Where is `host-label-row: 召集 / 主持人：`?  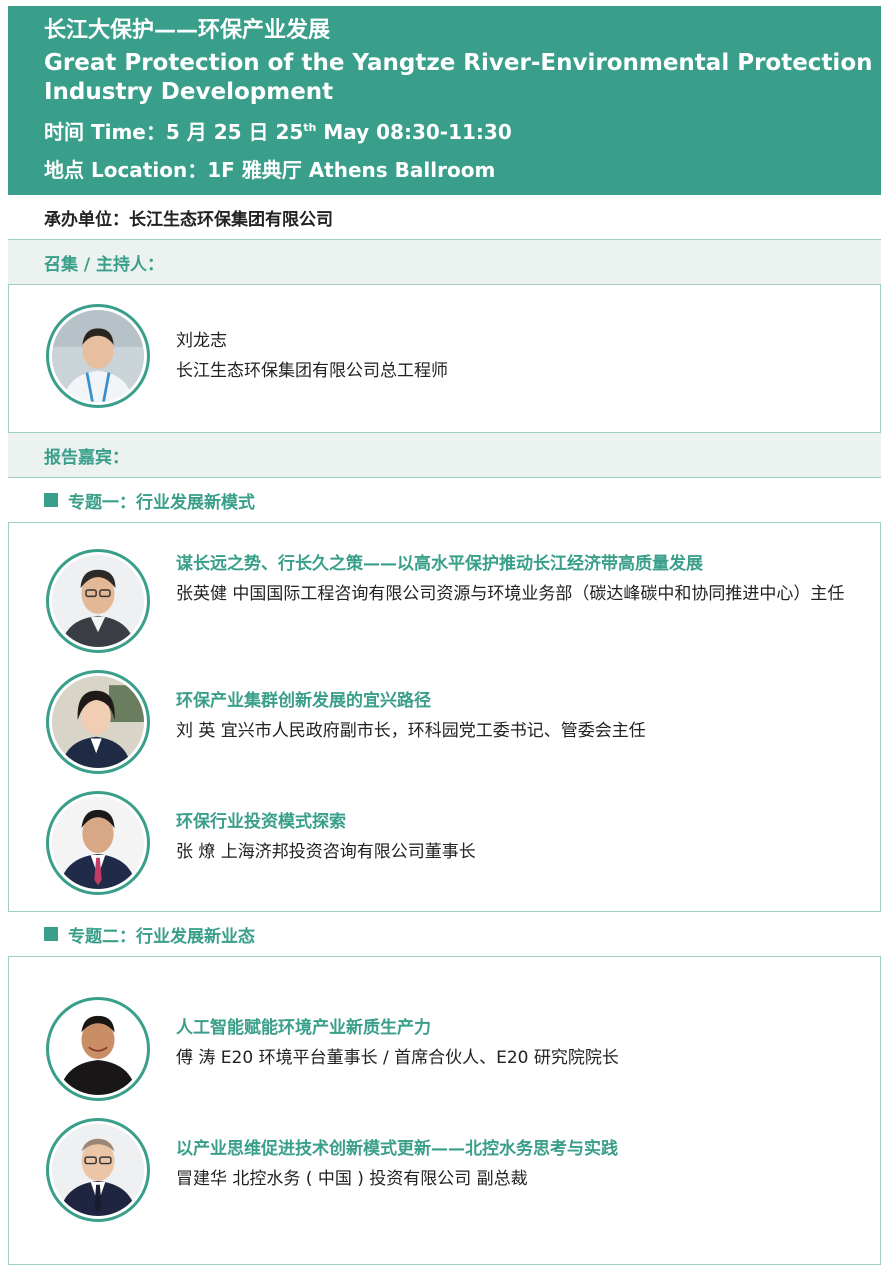
host-label-row: 召集 / 主持人： is located at coordinates (444, 262).